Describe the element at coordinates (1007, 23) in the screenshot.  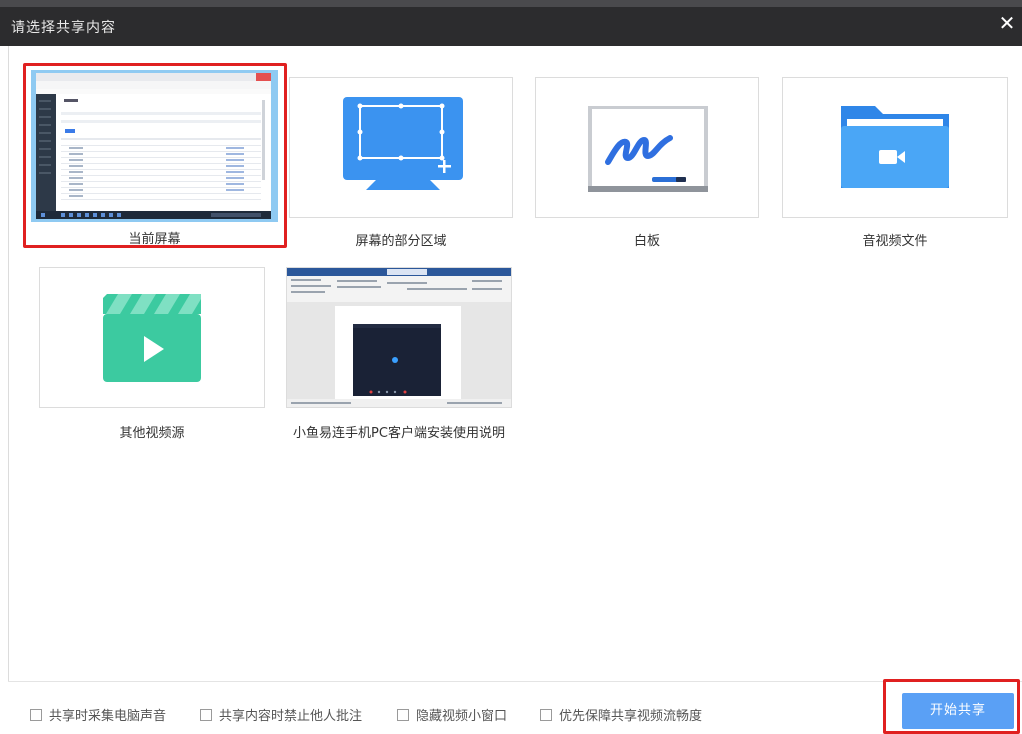
I see `close-icon: ✕` at that location.